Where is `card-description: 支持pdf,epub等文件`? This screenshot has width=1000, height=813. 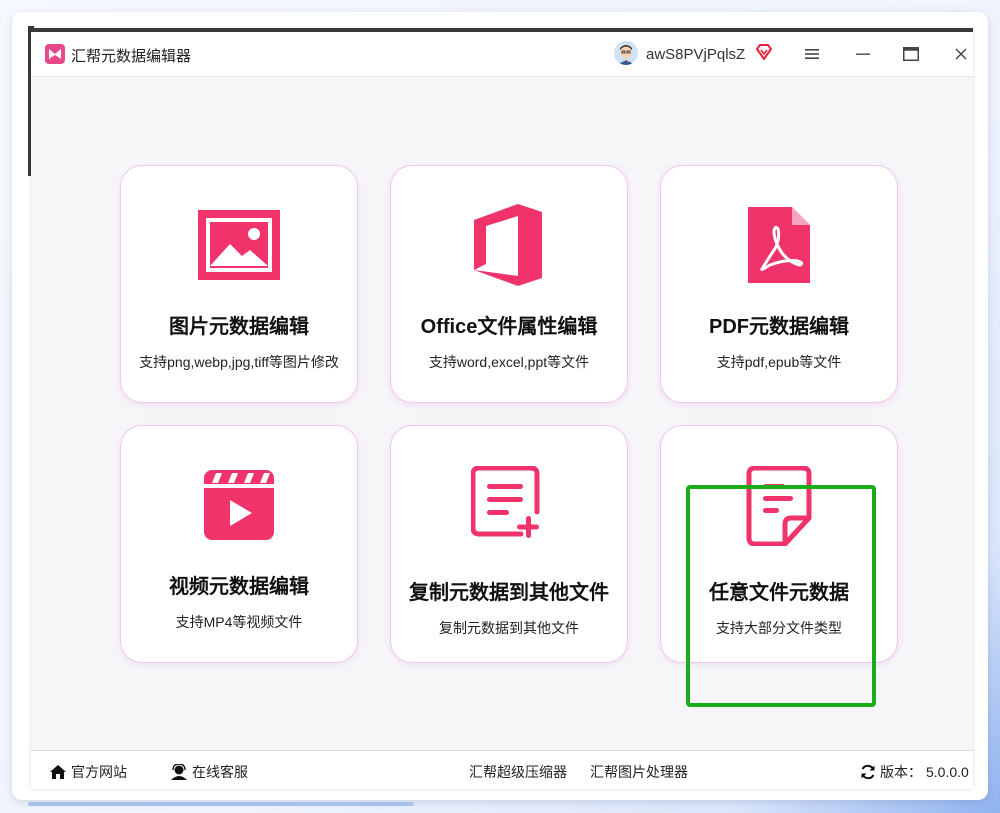
card-description: 支持pdf,epub等文件 is located at coordinates (779, 362).